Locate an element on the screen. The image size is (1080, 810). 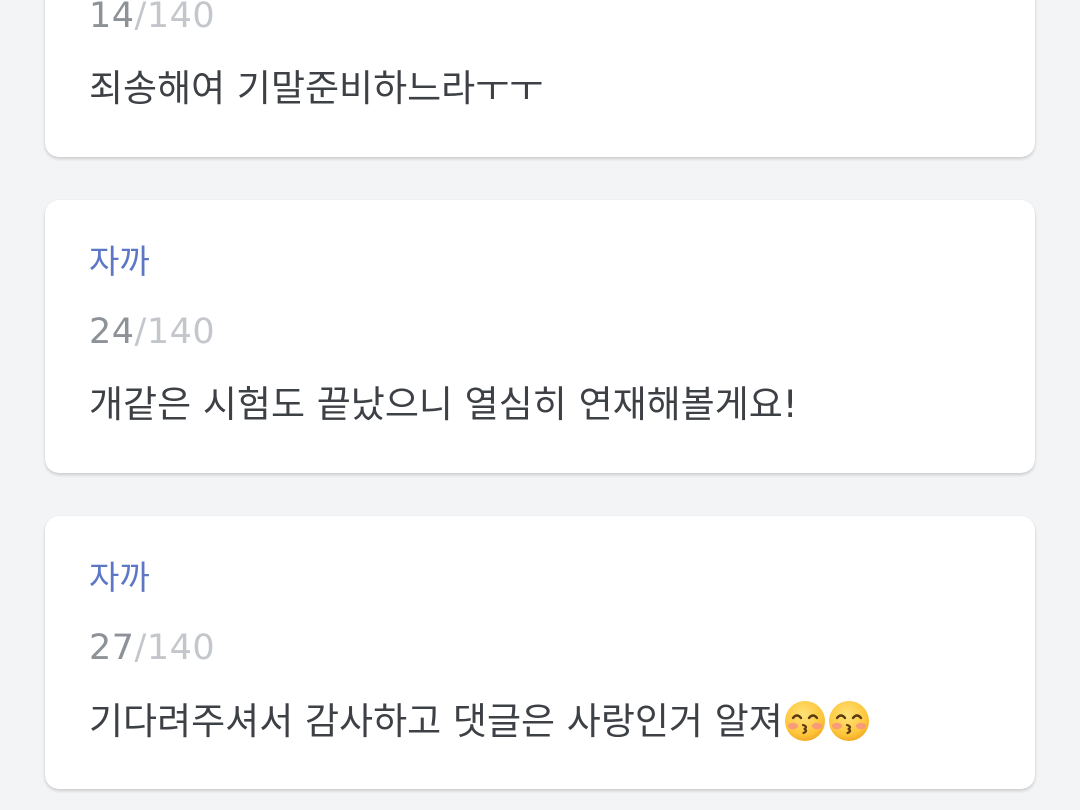
character-counter: 27/140 is located at coordinates (152, 648).